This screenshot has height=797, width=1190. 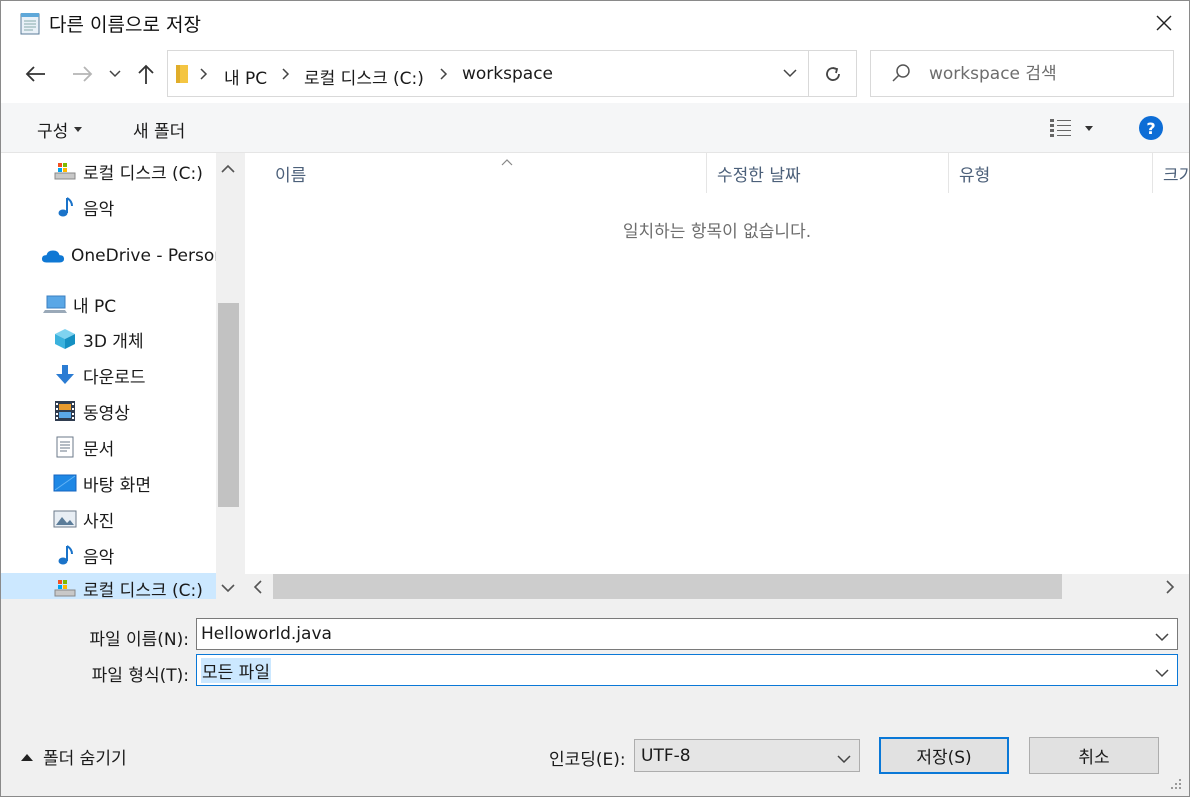 I want to click on sidebar-item-label: 다운로드, so click(x=114, y=377).